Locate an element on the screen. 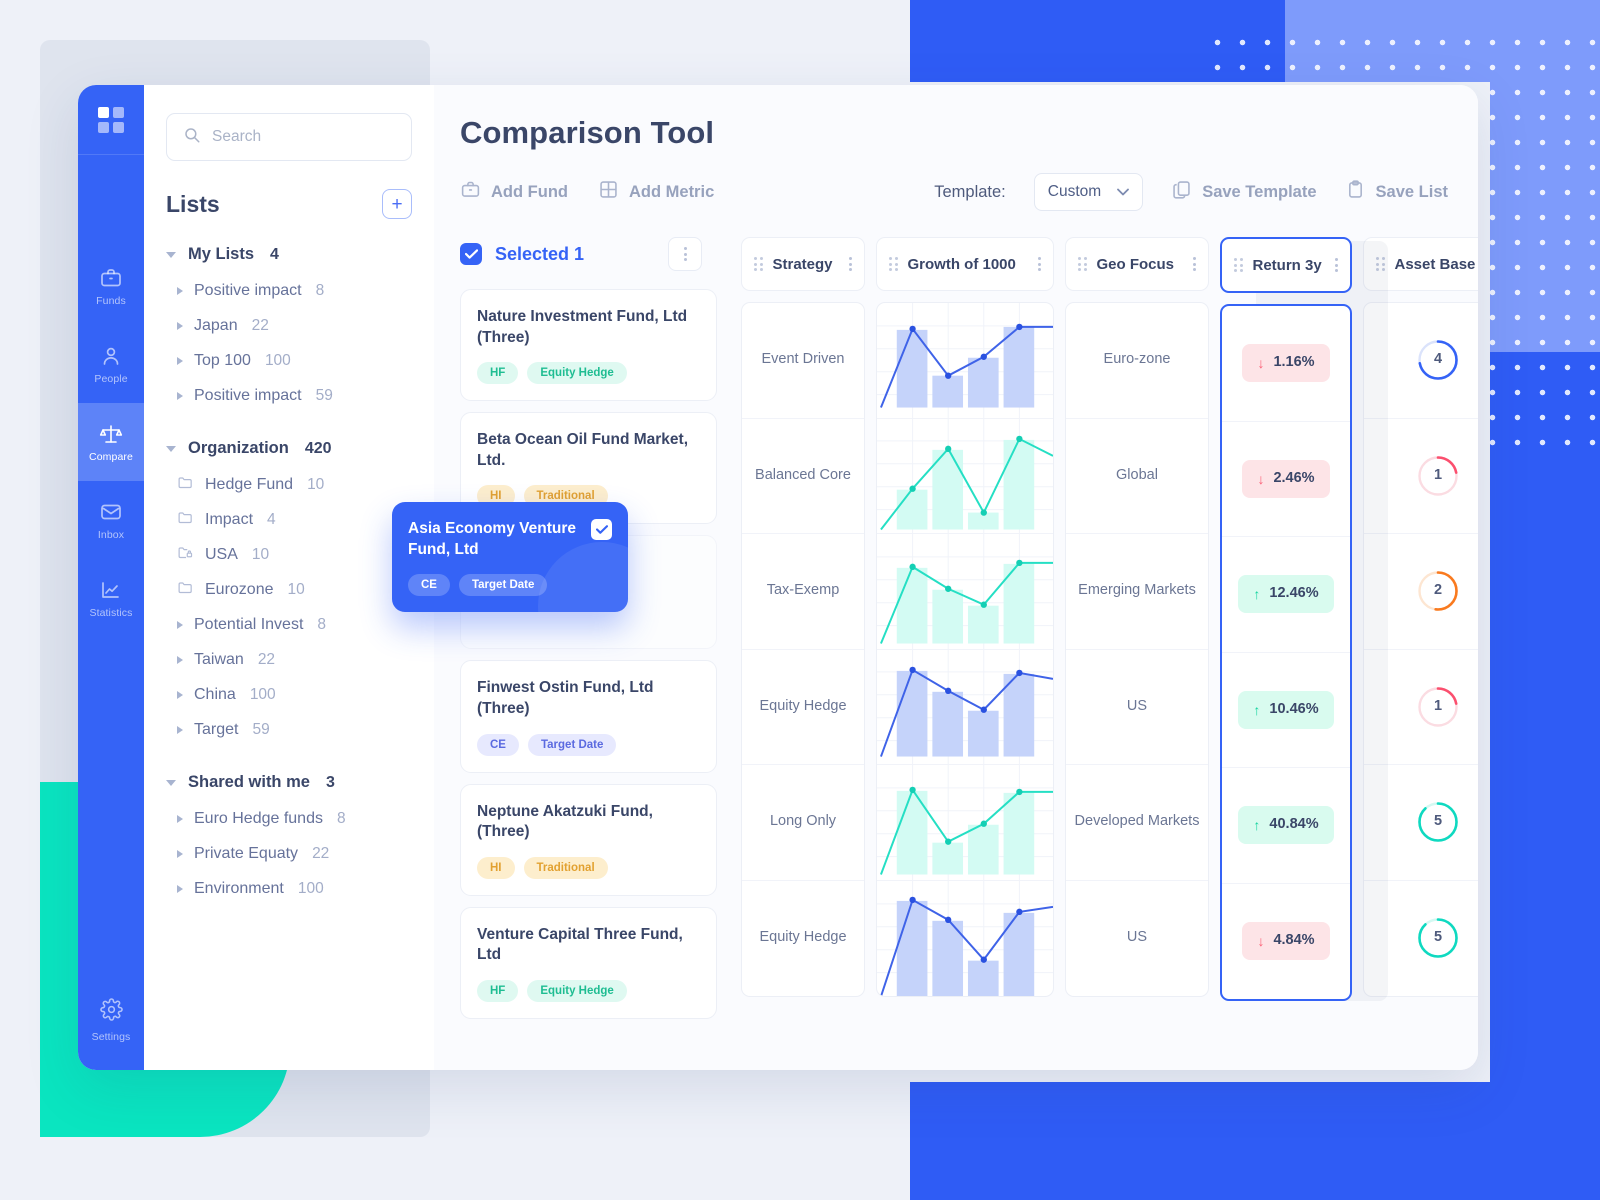 The width and height of the screenshot is (1600, 1200). list-group-header: My Lists 4 is located at coordinates (289, 254).